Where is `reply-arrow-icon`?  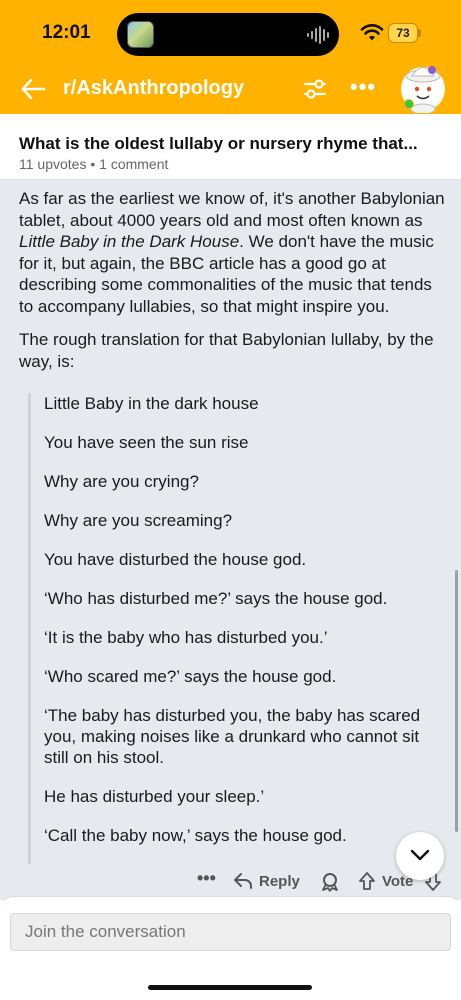
reply-arrow-icon is located at coordinates (243, 881).